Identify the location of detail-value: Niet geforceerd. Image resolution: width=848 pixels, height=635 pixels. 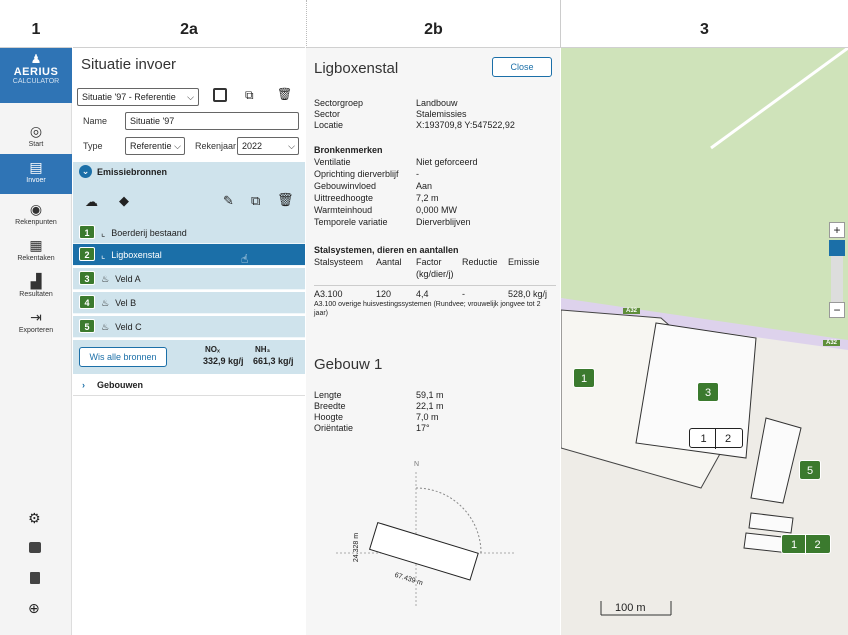
(447, 162).